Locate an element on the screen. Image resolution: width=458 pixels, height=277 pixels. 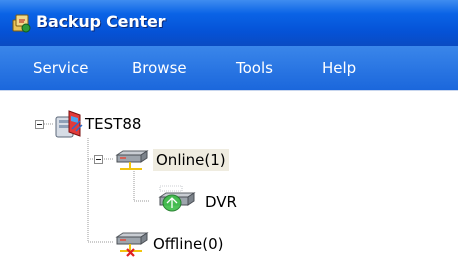
tree-node-offline: Offline(0) is located at coordinates (188, 244).